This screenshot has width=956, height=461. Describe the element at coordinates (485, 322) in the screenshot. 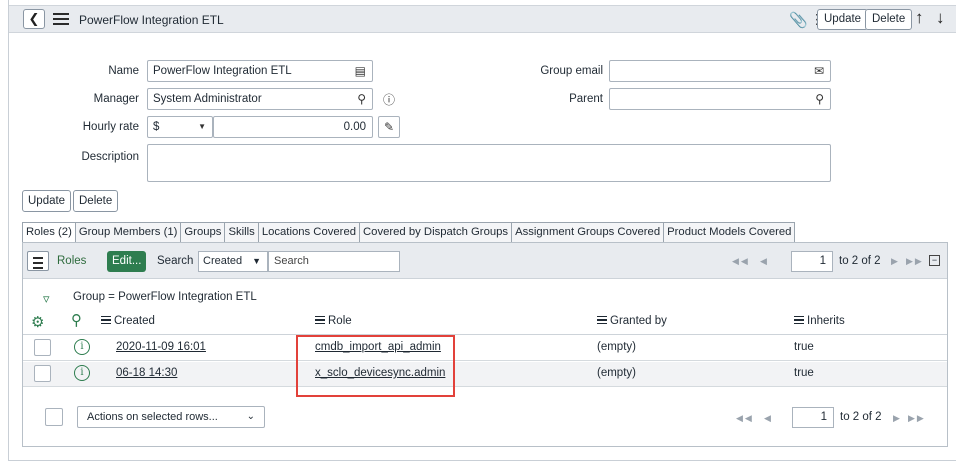

I see `column-header-row: Created Role Granted by Inherits` at that location.